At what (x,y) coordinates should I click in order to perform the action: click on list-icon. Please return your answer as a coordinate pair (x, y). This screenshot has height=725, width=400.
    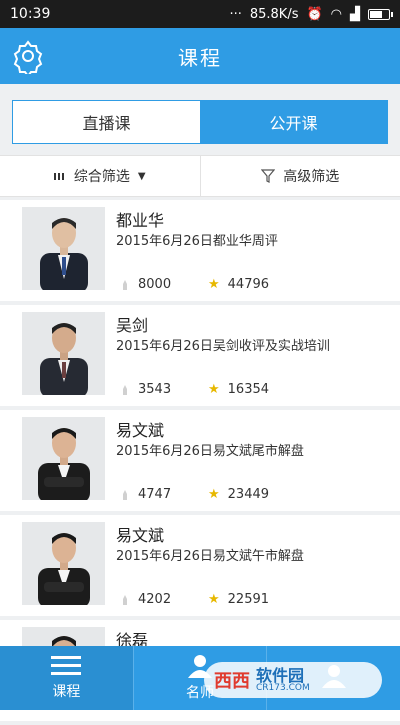
    Looking at the image, I should click on (60, 176).